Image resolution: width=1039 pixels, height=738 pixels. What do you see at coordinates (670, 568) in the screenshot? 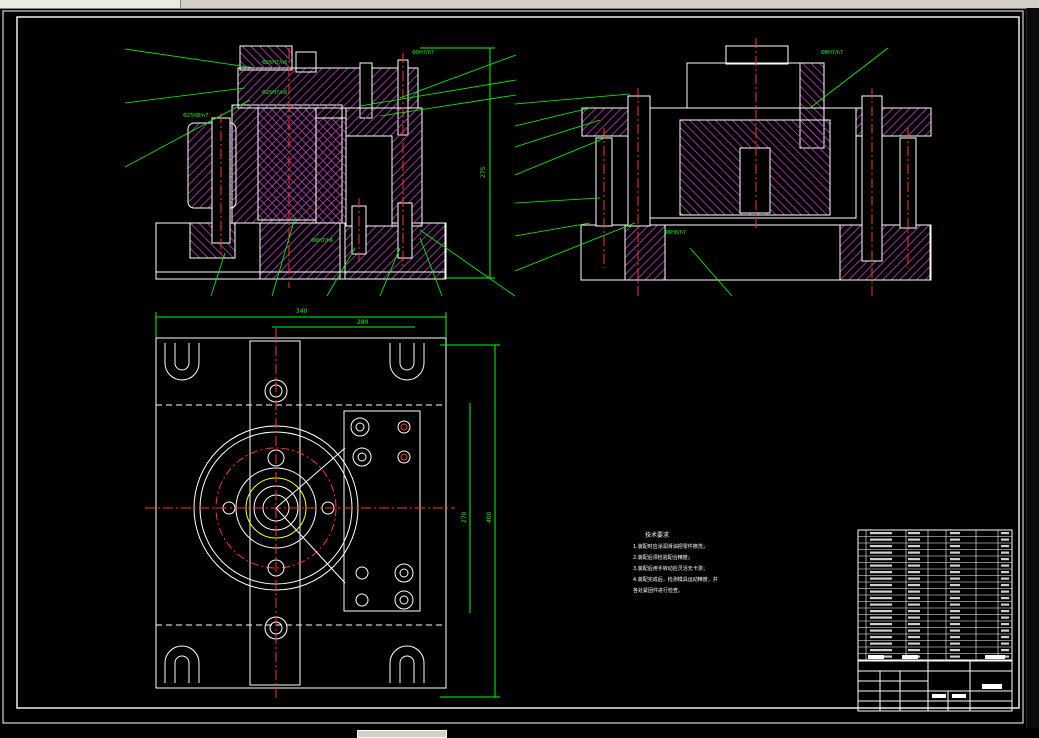
I see `tech-note-3: 3.装配后用手转动应灵活无卡滞；` at bounding box center [670, 568].